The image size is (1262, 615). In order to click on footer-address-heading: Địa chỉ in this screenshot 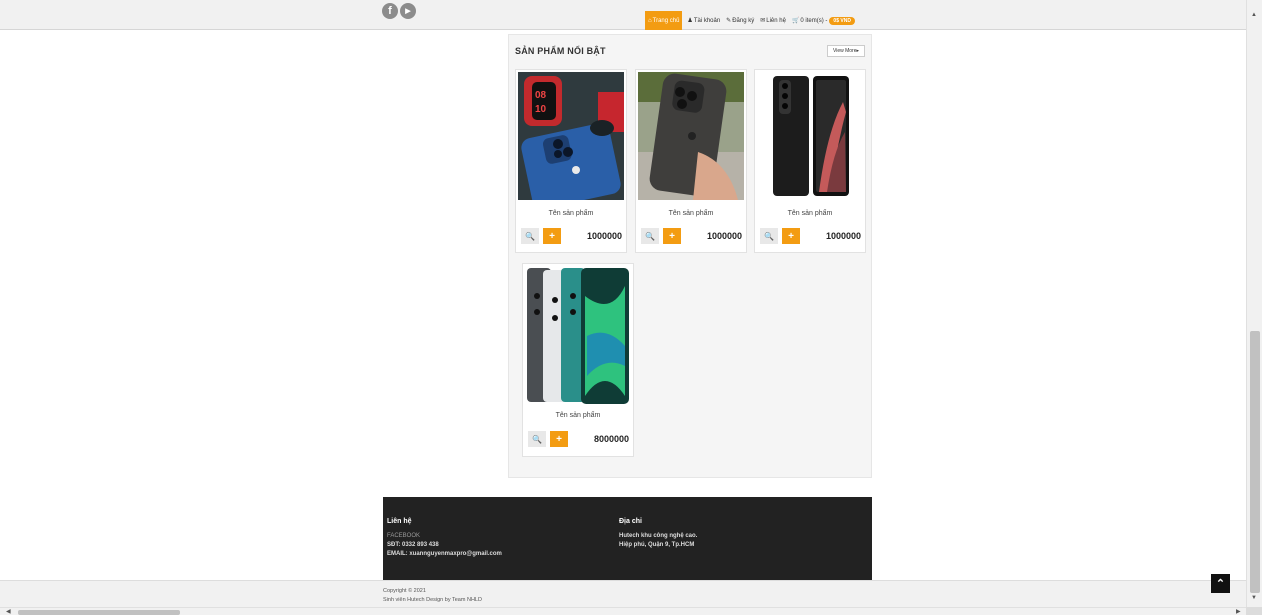, I will do `click(630, 521)`.